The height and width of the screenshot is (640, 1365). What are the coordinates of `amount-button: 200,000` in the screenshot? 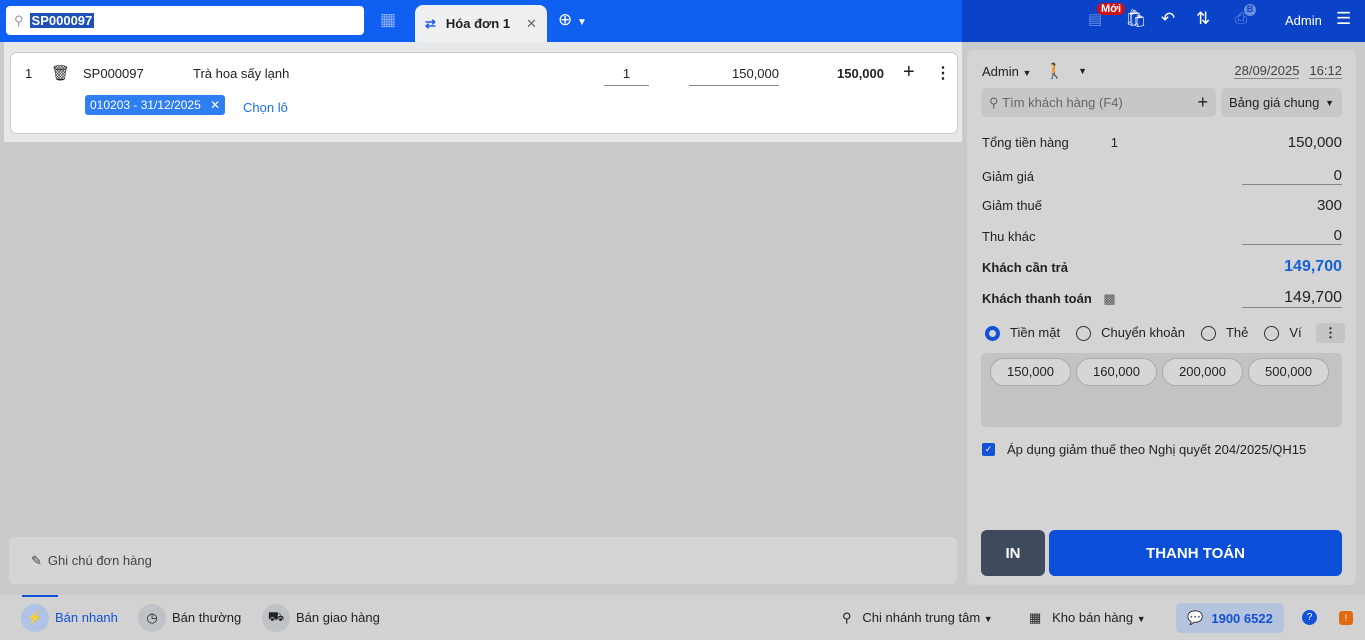 It's located at (1202, 372).